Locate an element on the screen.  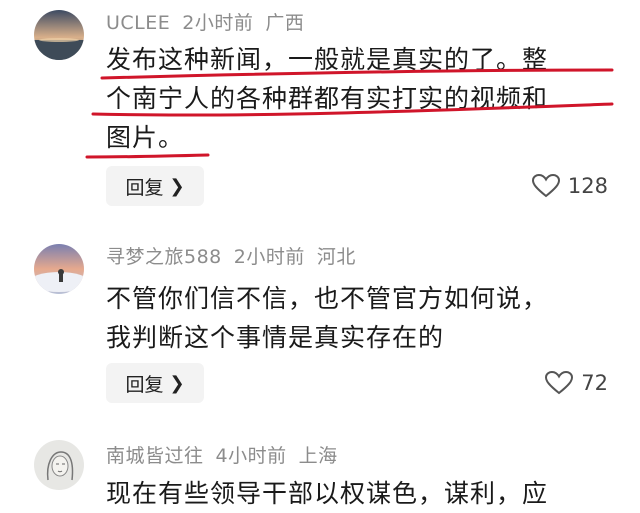
username: UCLEE is located at coordinates (138, 23).